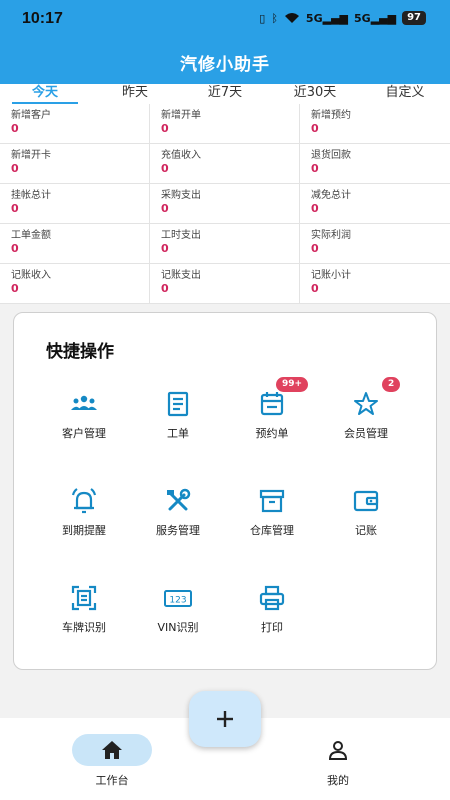 Image resolution: width=450 pixels, height=800 pixels. What do you see at coordinates (375, 204) in the screenshot?
I see `stat-cell: 减免总计 0` at bounding box center [375, 204].